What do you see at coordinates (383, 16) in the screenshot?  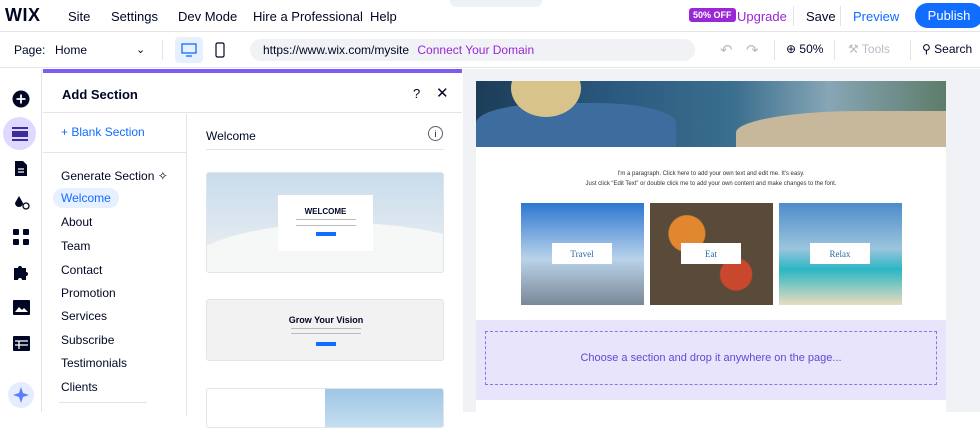 I see `nav-help: Help` at bounding box center [383, 16].